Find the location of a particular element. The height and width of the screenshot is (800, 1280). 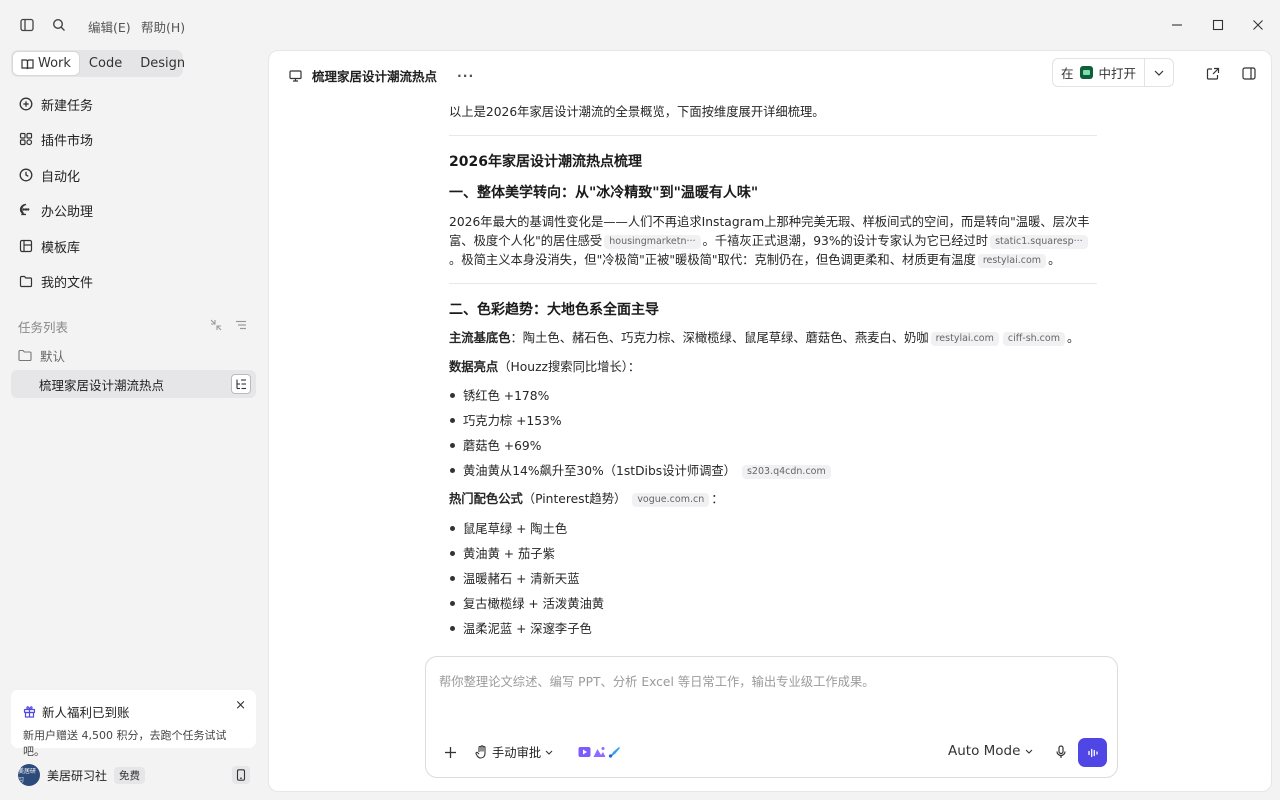

user-profile: 美居研习 美居研习社 免费 is located at coordinates (82, 775).